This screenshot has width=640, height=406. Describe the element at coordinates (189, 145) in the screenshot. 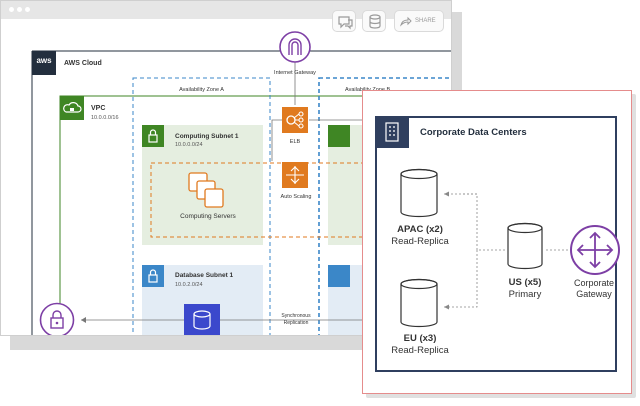

I see `computing-subnet-cidr: 10.0.0.0/24` at that location.